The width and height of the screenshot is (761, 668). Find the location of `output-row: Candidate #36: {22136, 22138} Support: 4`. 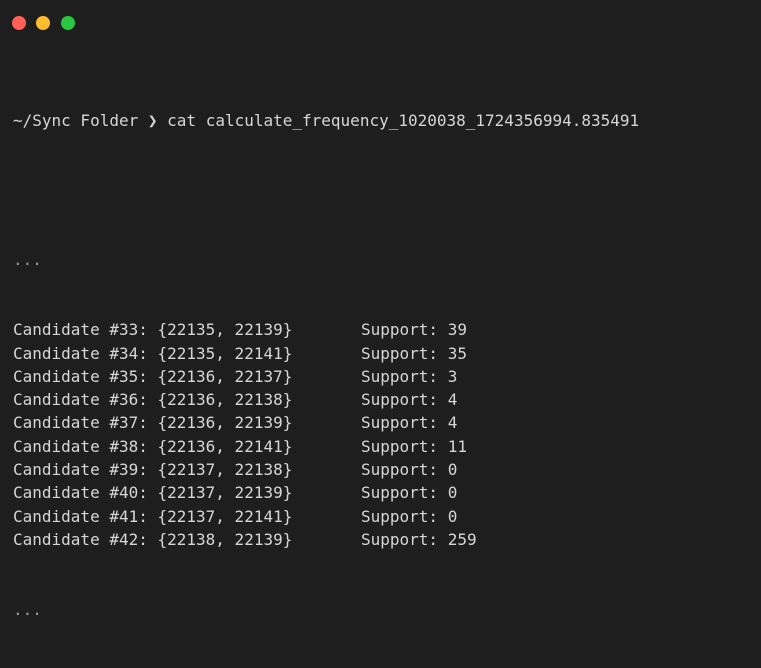

output-row: Candidate #36: {22136, 22138} Support: 4 is located at coordinates (387, 399).